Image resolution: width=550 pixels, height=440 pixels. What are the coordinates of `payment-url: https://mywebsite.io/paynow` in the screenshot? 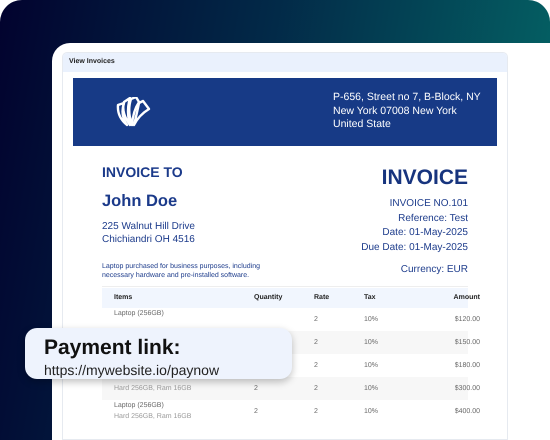 It's located at (132, 370).